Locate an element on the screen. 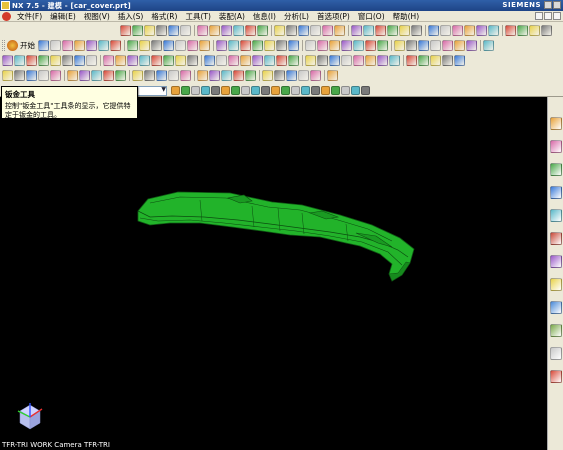 The height and width of the screenshot is (450, 563). doc-close-button is located at coordinates (557, 16).